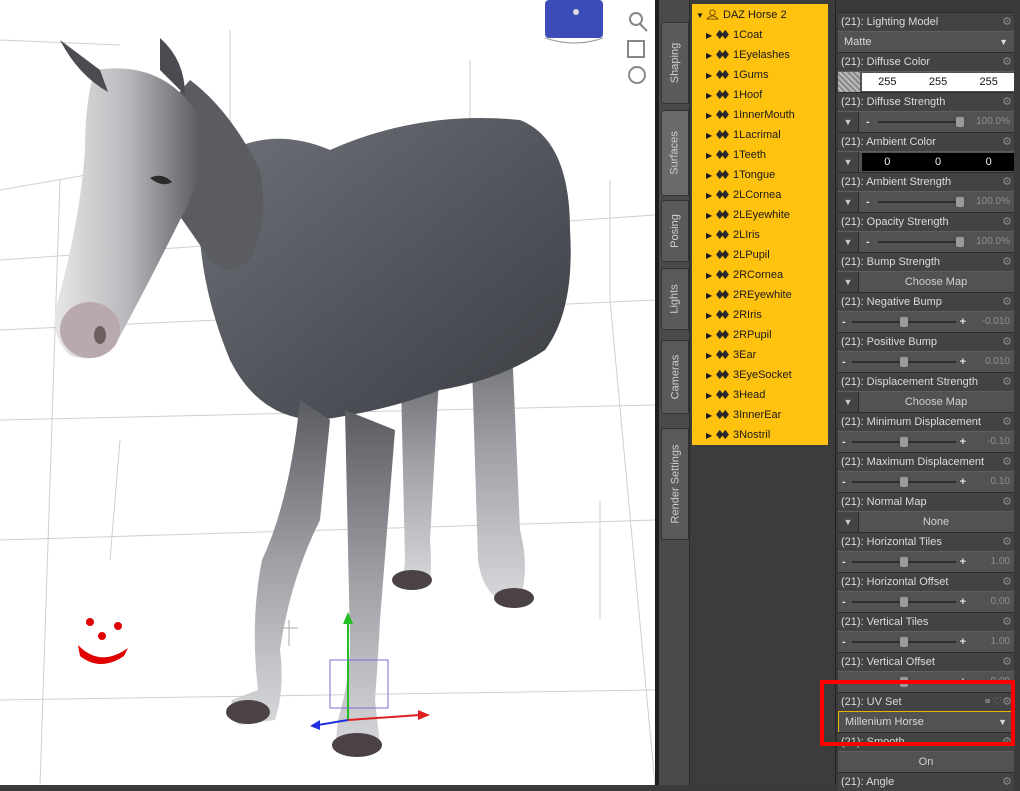  I want to click on slider-value: 0.00, so click(1000, 602).